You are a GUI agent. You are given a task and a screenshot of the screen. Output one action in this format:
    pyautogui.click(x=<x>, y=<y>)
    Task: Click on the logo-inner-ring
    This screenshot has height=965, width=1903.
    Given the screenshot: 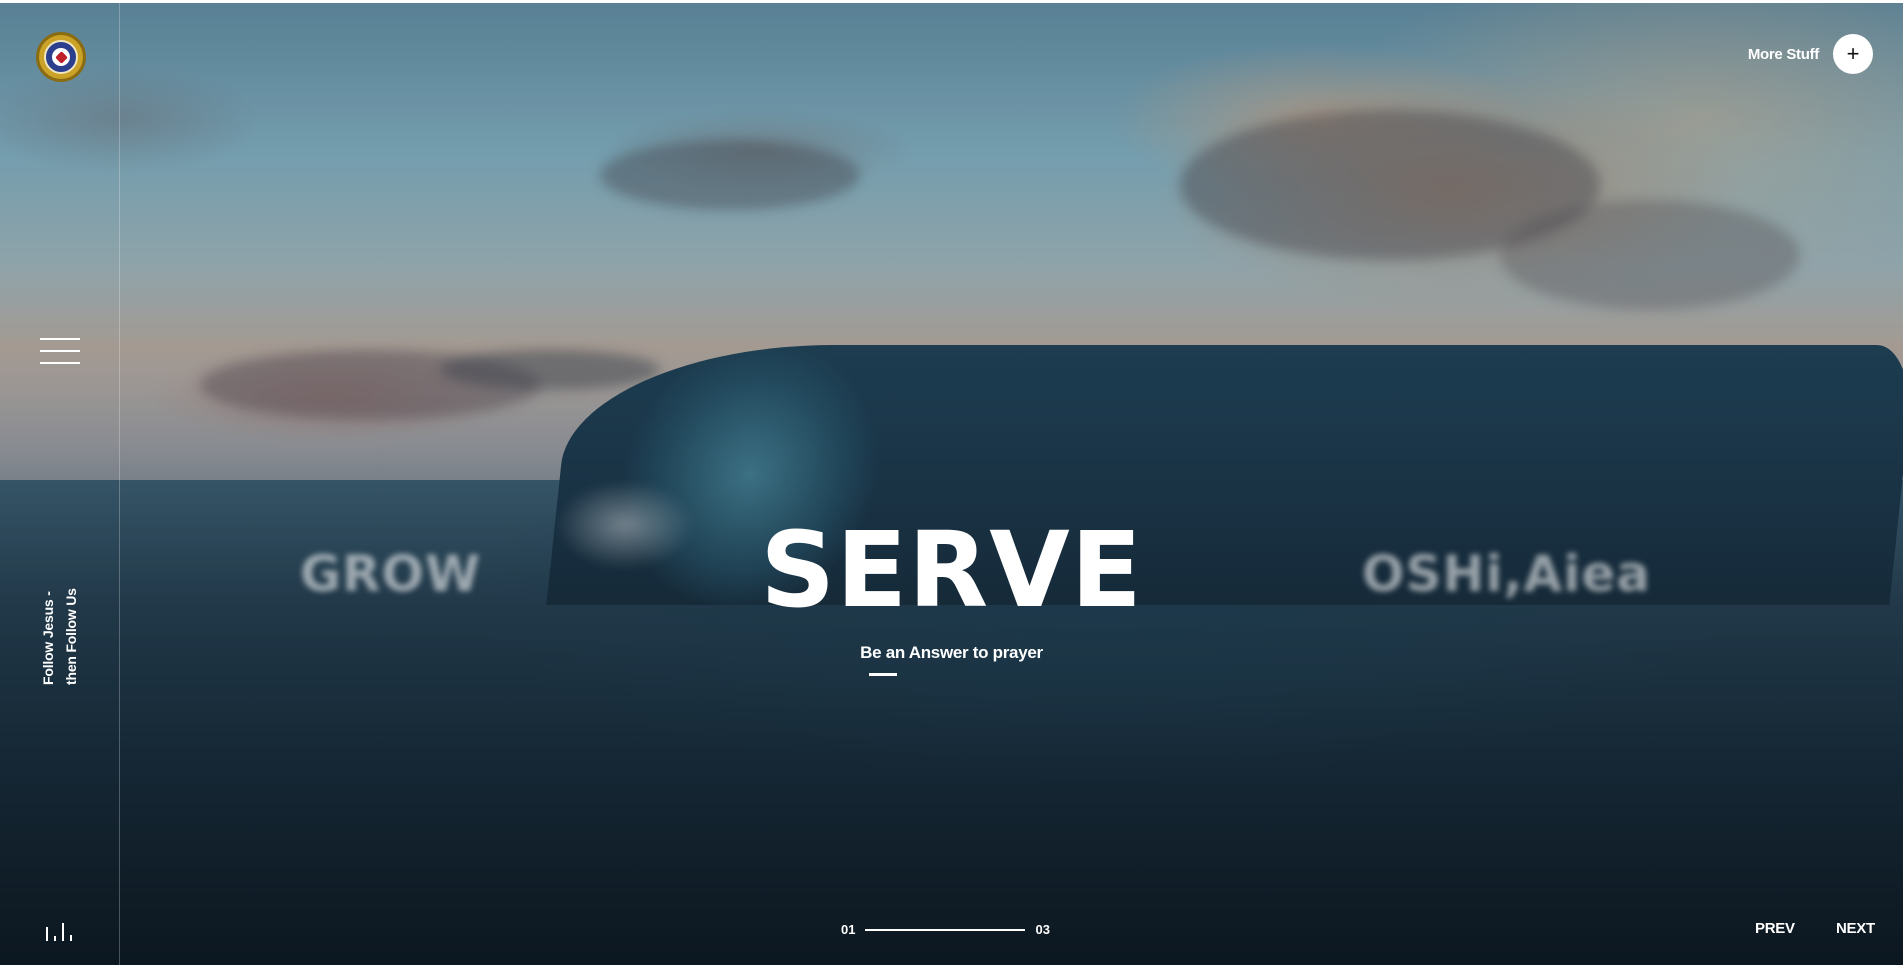 What is the action you would take?
    pyautogui.click(x=61, y=57)
    